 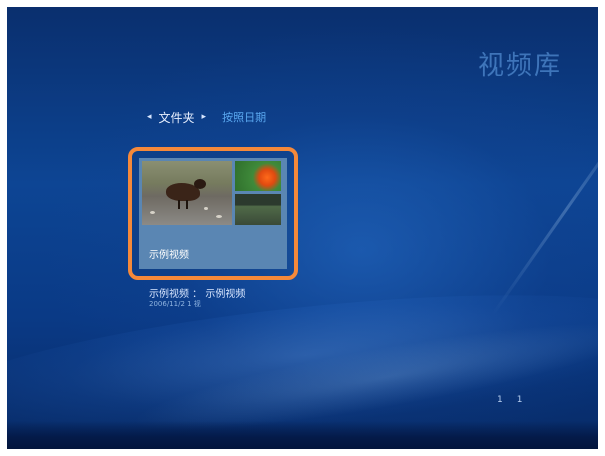 I want to click on video-item-title: 示例视频 ： 示例视频, so click(x=197, y=294).